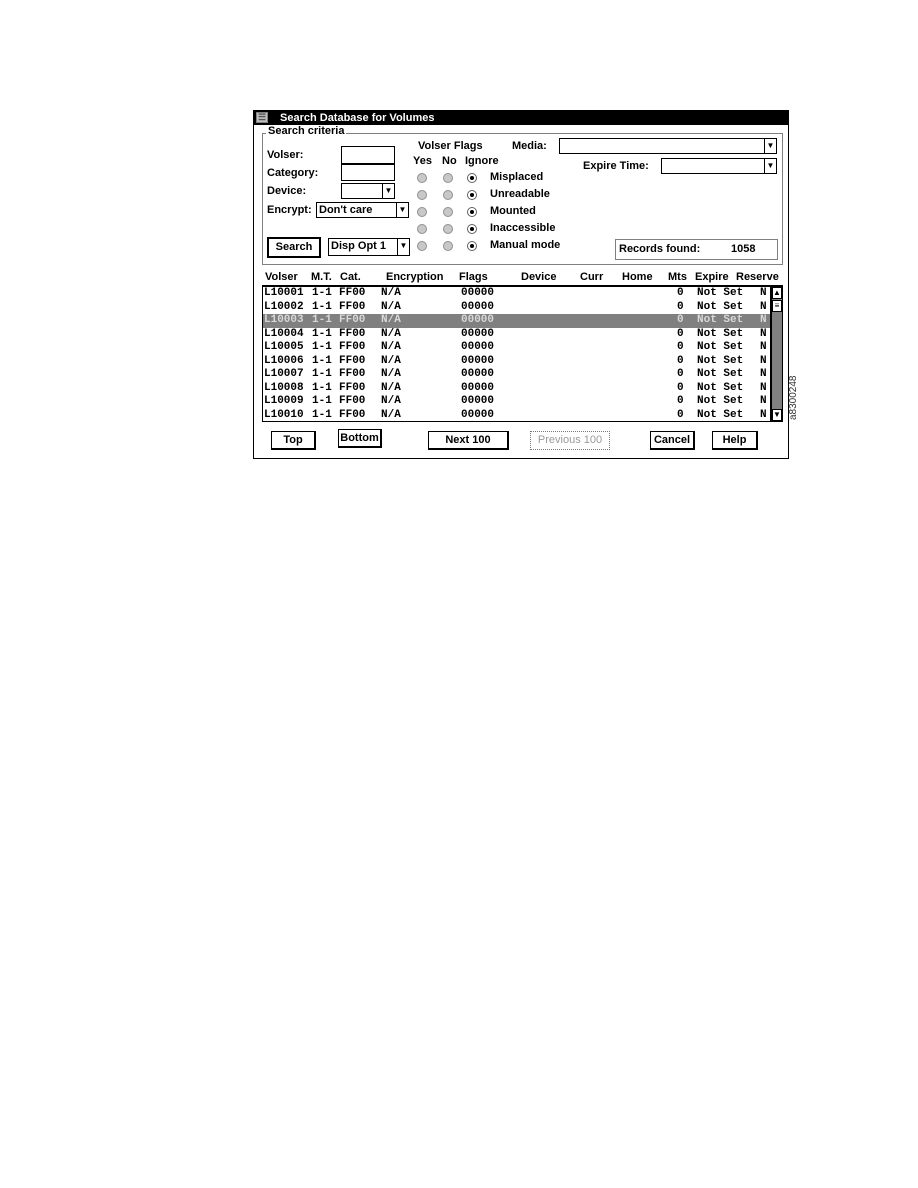 Image resolution: width=918 pixels, height=1188 pixels. I want to click on bottom-button: Bottom, so click(360, 438).